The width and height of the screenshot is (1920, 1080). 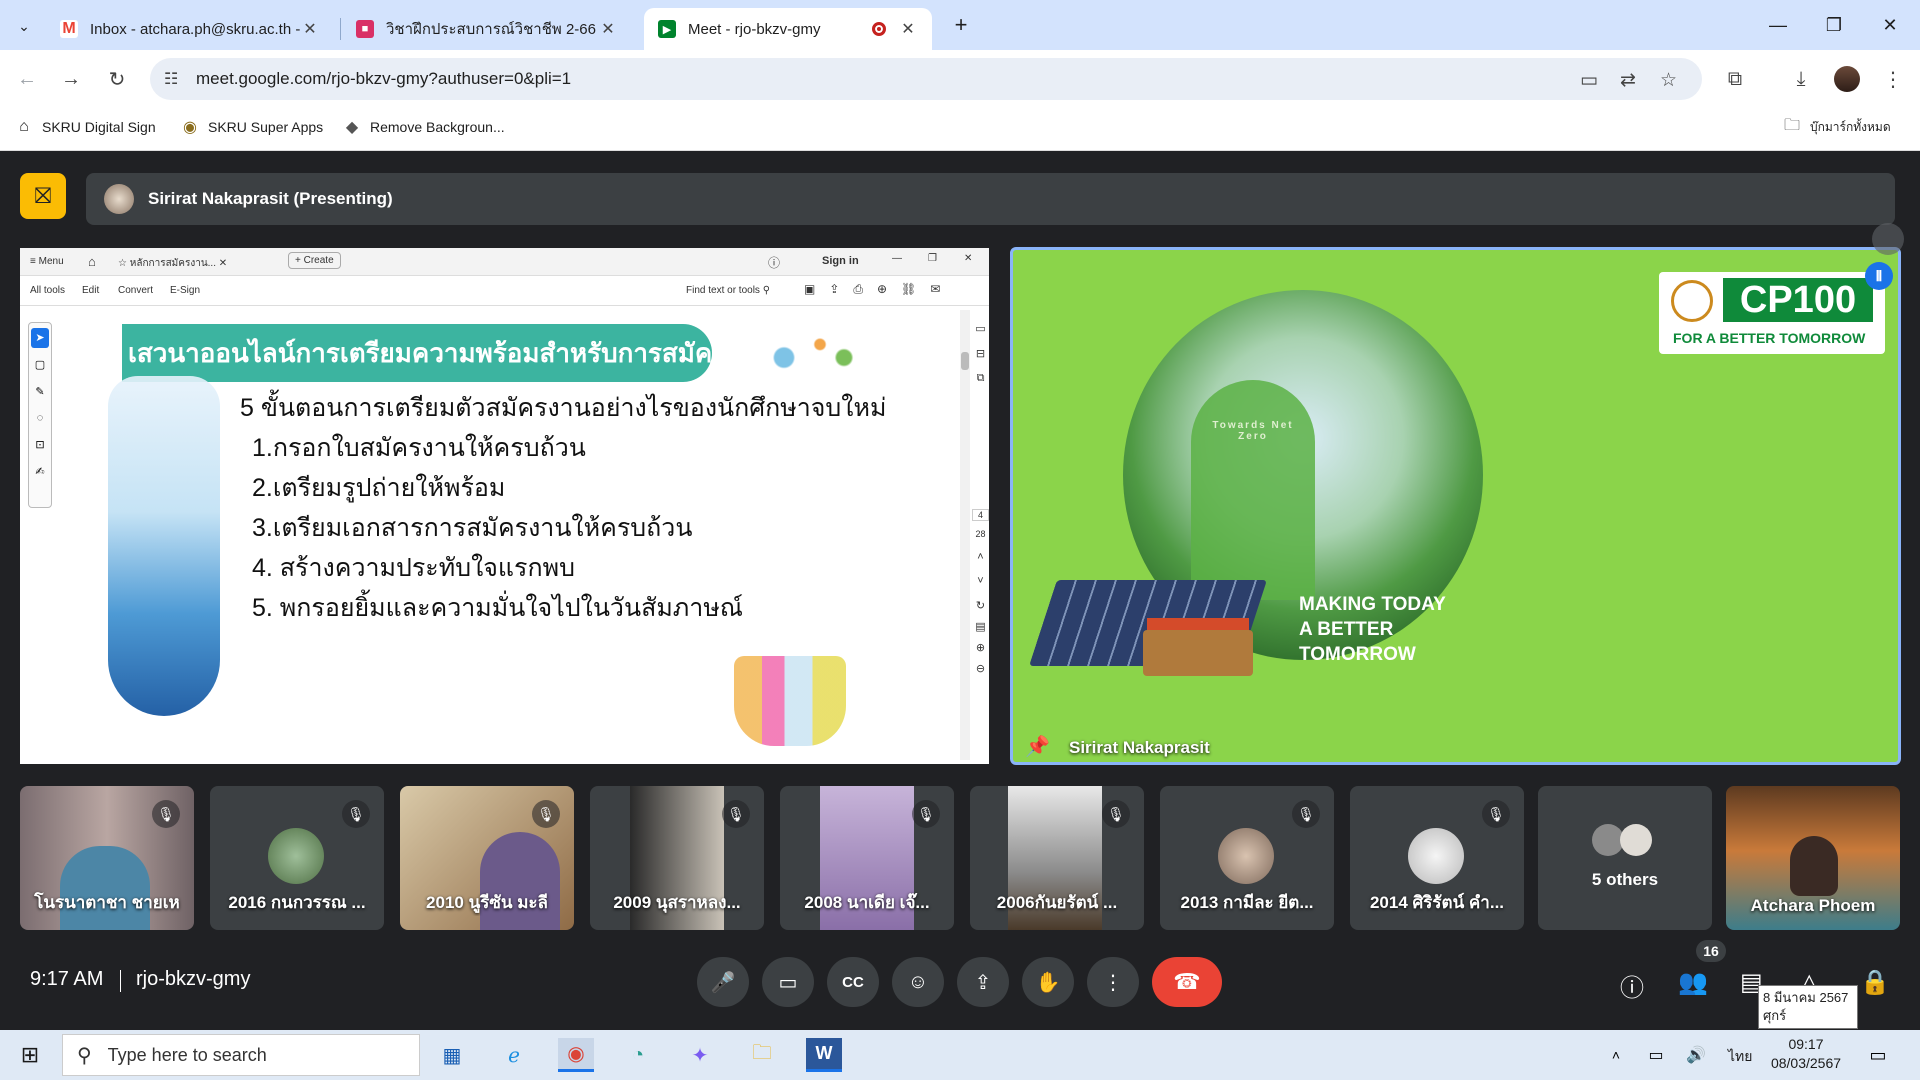 I want to click on reload-button: ↻, so click(x=117, y=79).